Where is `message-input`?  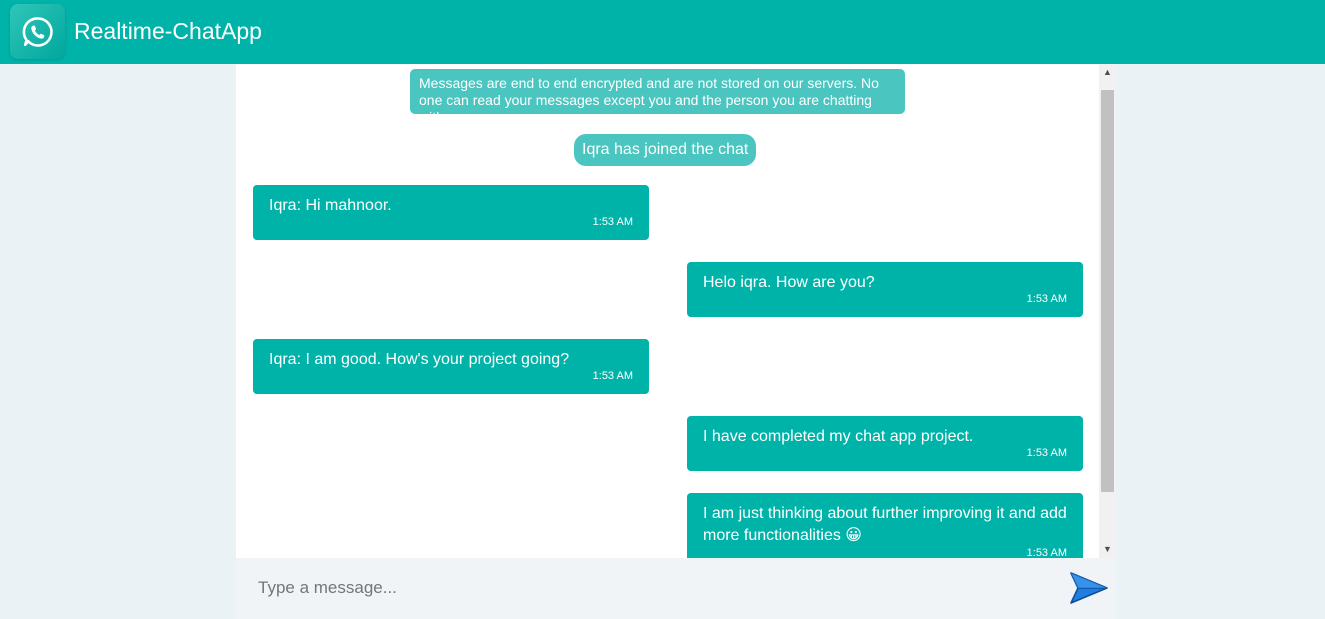 message-input is located at coordinates (658, 588).